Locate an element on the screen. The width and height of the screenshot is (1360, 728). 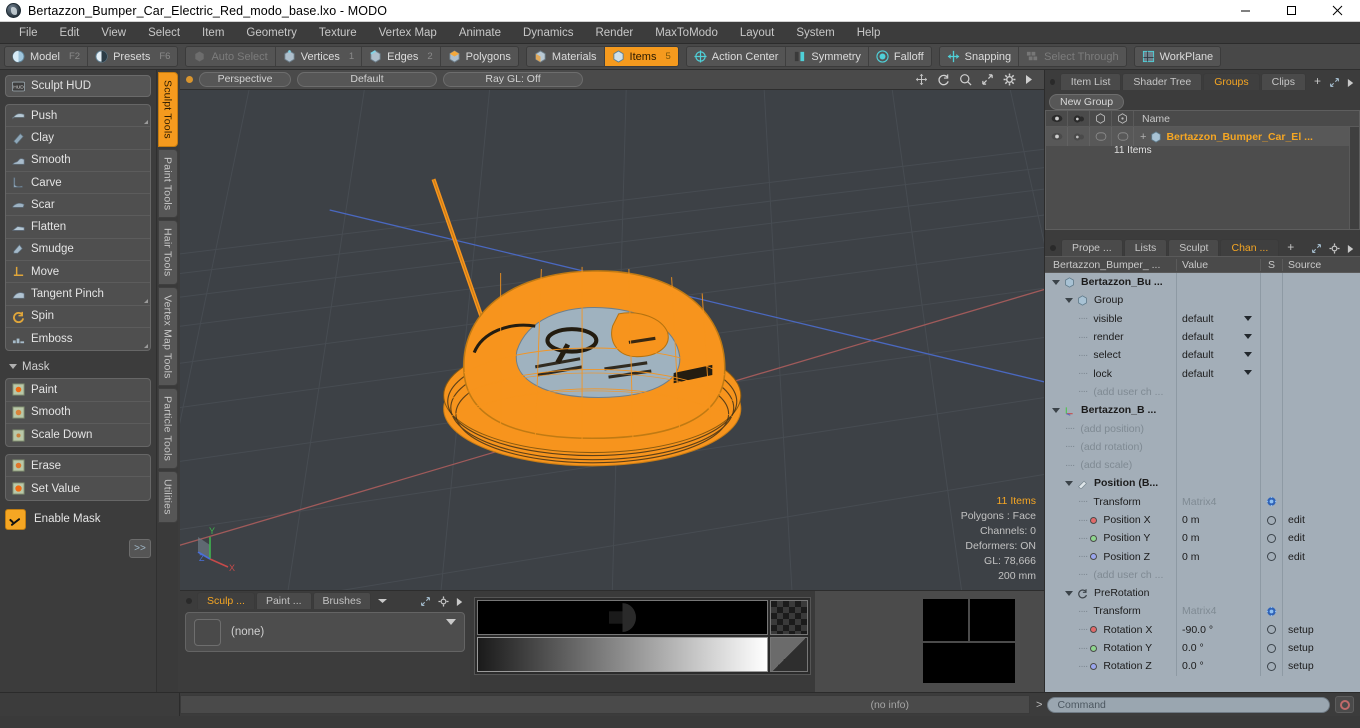
action-center-button: Action Center is located at coordinates (737, 56).